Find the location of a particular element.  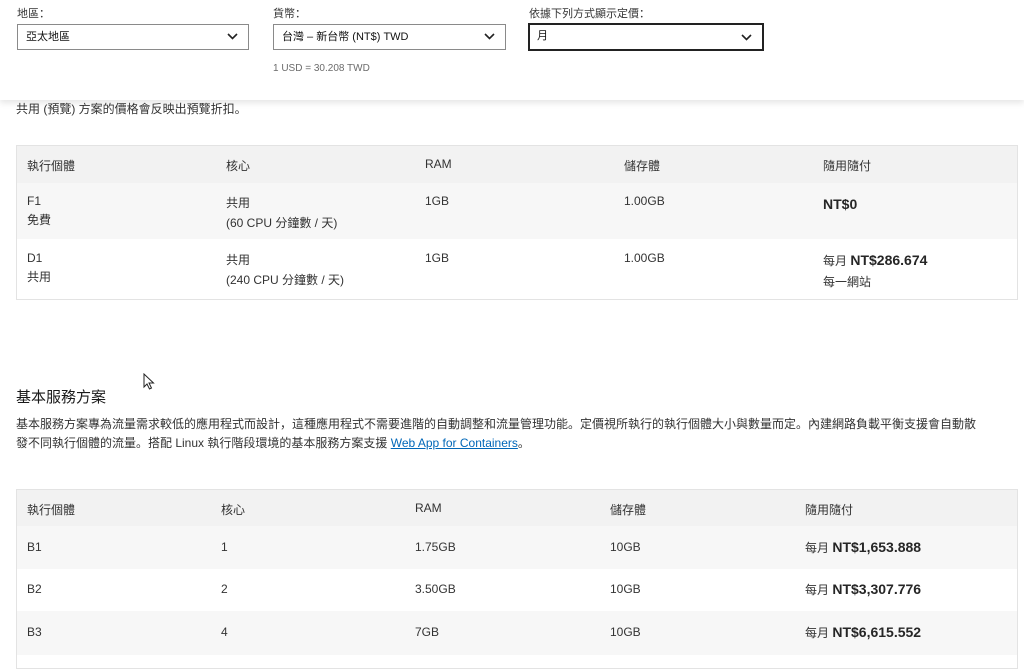

instance-cell: F1 免費 is located at coordinates (39, 211).